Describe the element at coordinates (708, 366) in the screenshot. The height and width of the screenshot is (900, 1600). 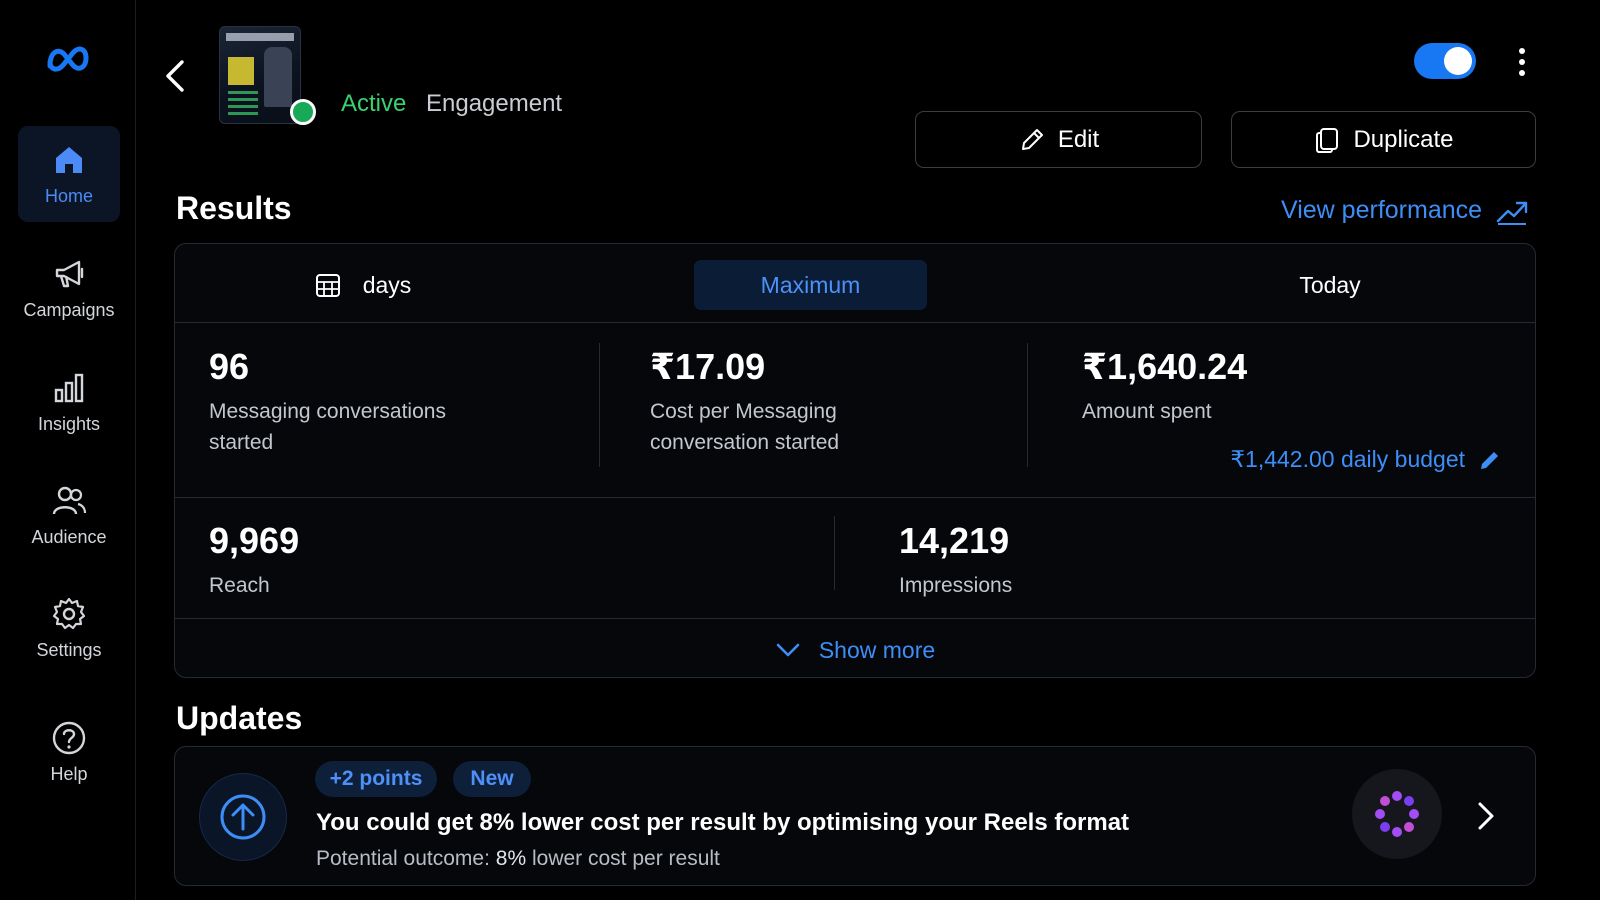
I see `metric-value: ₹17.09` at that location.